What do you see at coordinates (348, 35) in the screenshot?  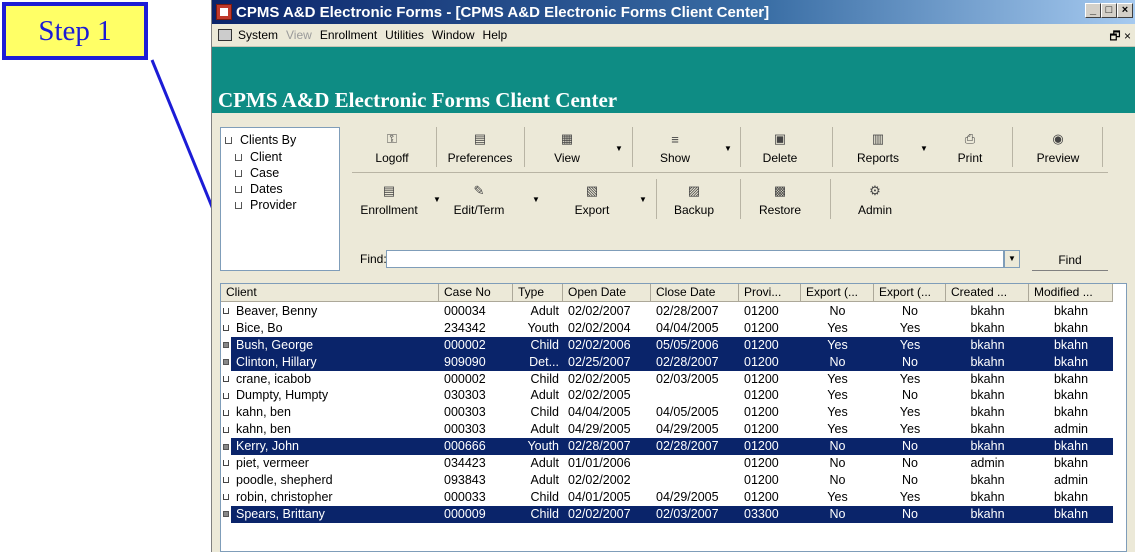 I see `menu-enrollment: Enrollment` at bounding box center [348, 35].